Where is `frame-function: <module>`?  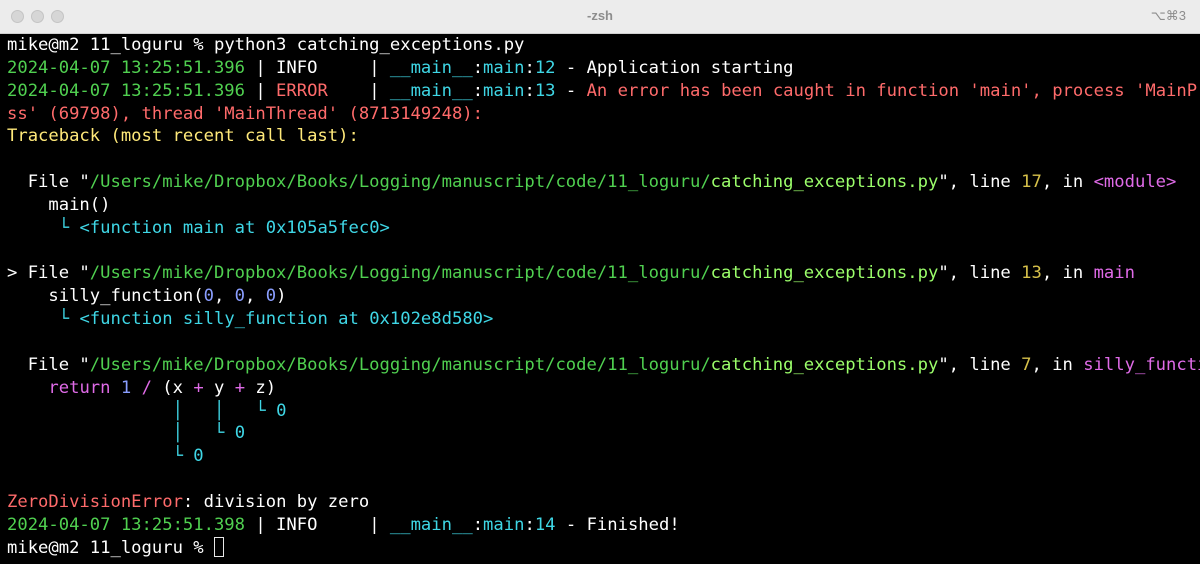
frame-function: <module> is located at coordinates (1135, 182).